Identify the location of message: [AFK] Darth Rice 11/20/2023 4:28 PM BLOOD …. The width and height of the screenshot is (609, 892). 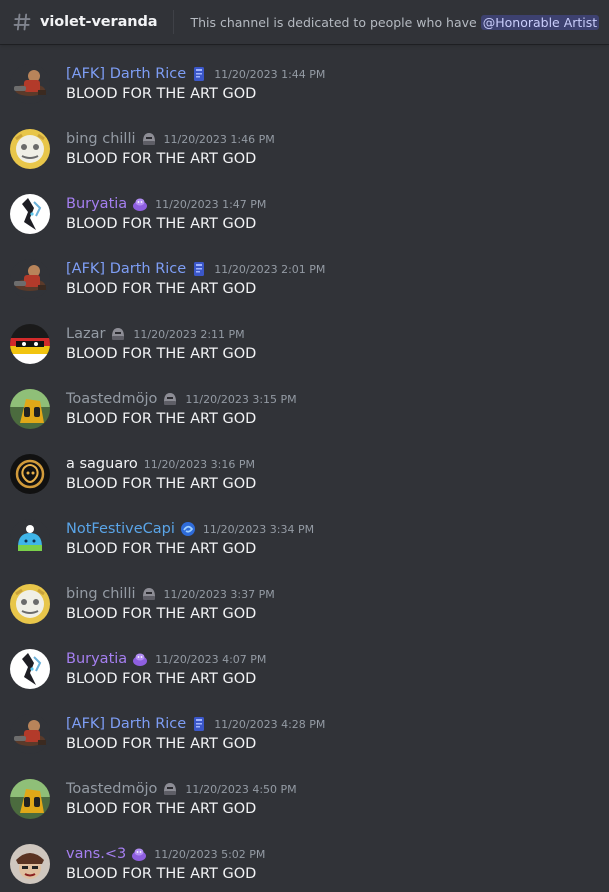
(304, 726).